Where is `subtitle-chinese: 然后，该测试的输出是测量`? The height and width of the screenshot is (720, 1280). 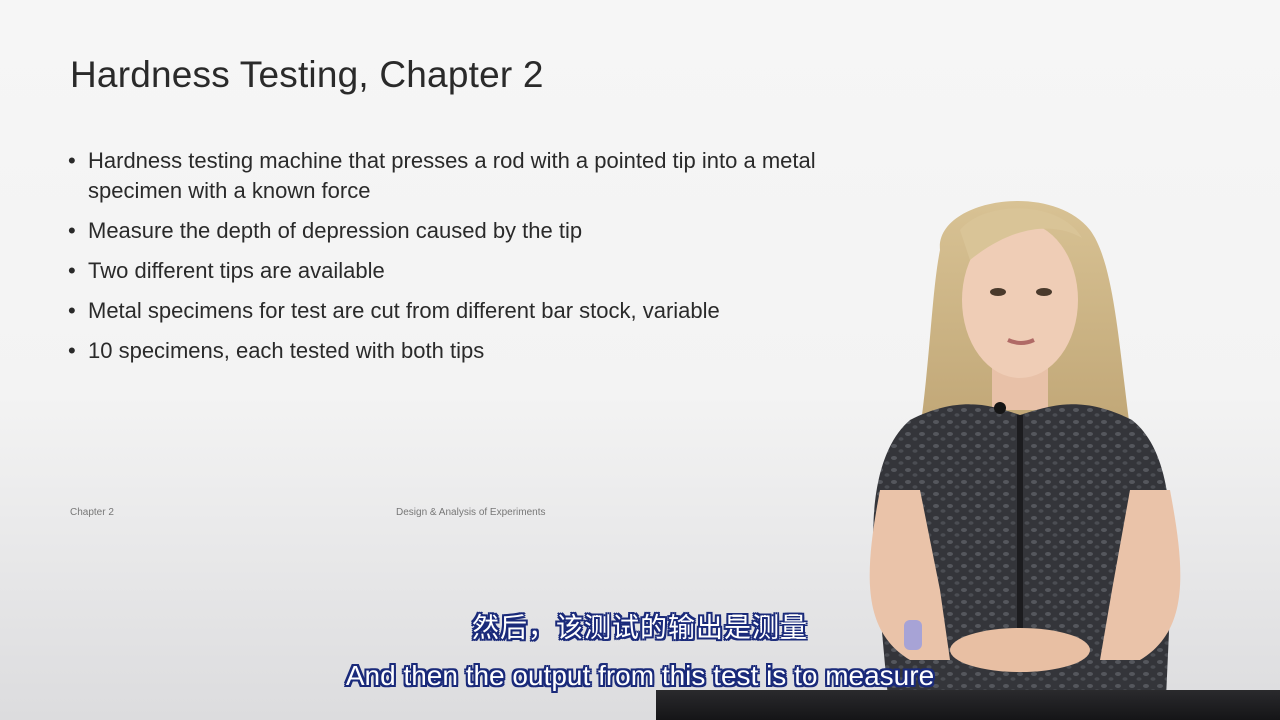
subtitle-chinese: 然后，该测试的输出是测量 is located at coordinates (640, 628).